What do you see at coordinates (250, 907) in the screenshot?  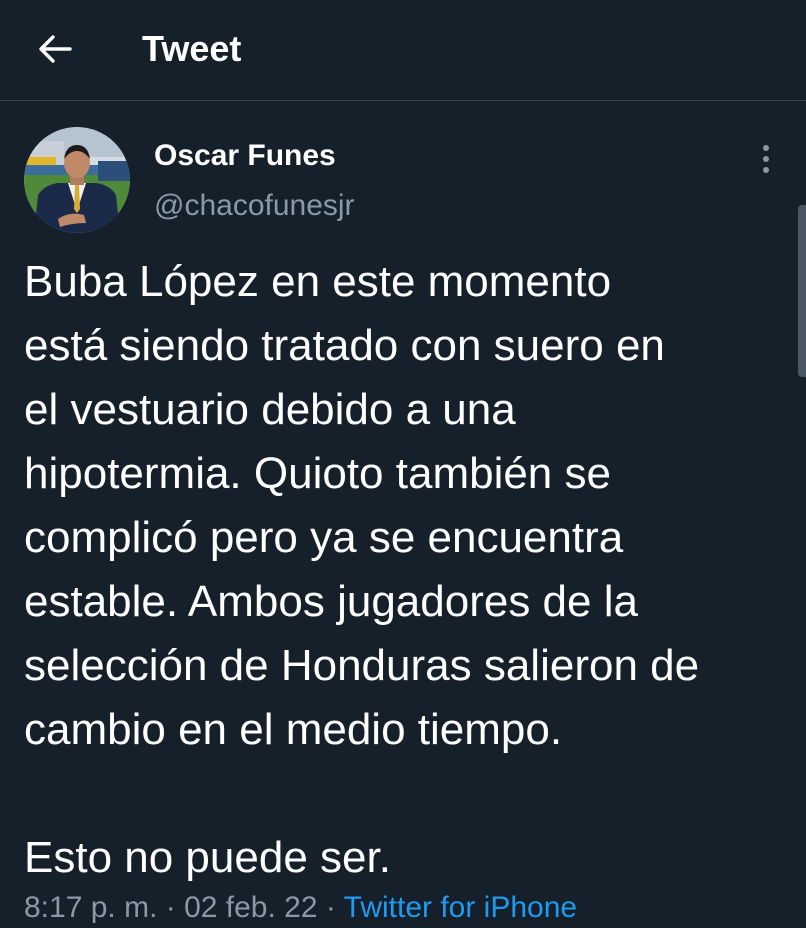 I see `tweet-date: 02 feb. 22` at bounding box center [250, 907].